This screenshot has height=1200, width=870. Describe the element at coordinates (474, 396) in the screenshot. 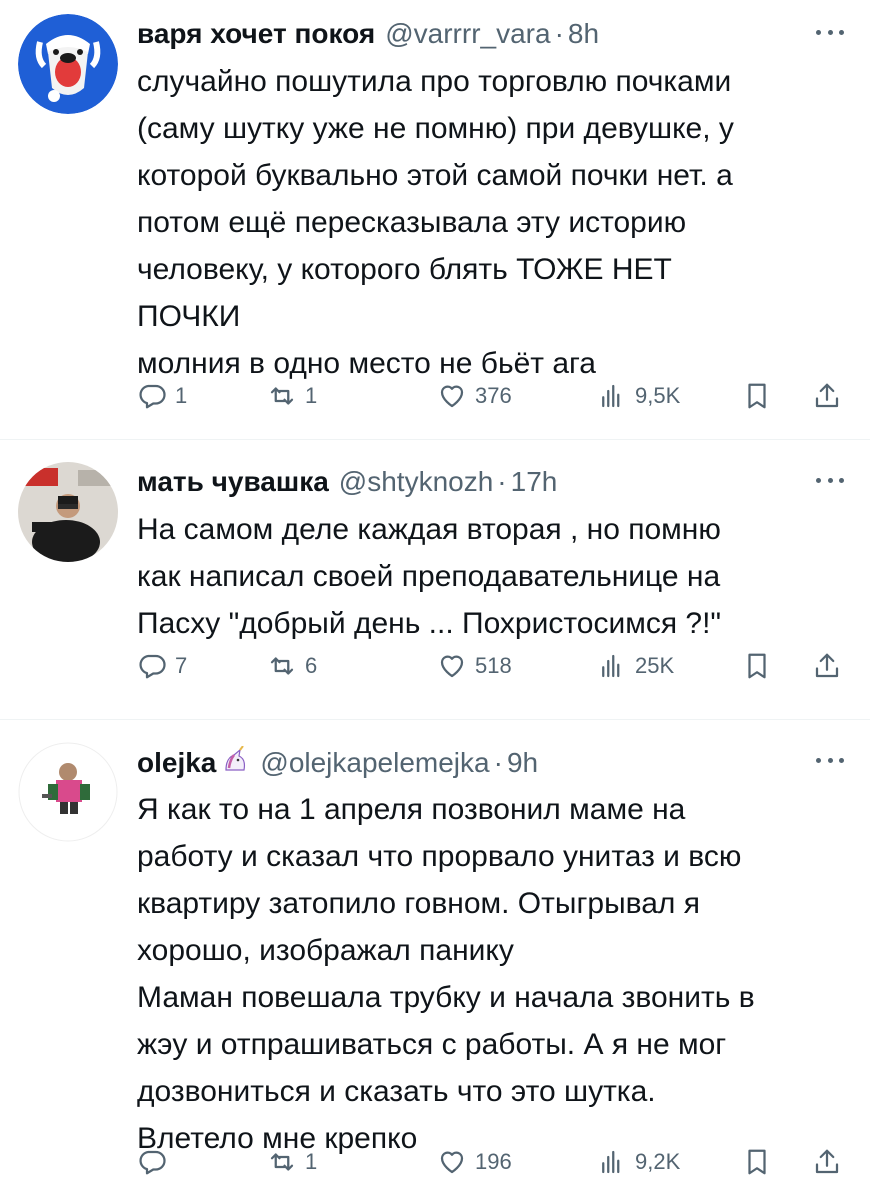

I see `like-button: 376` at that location.